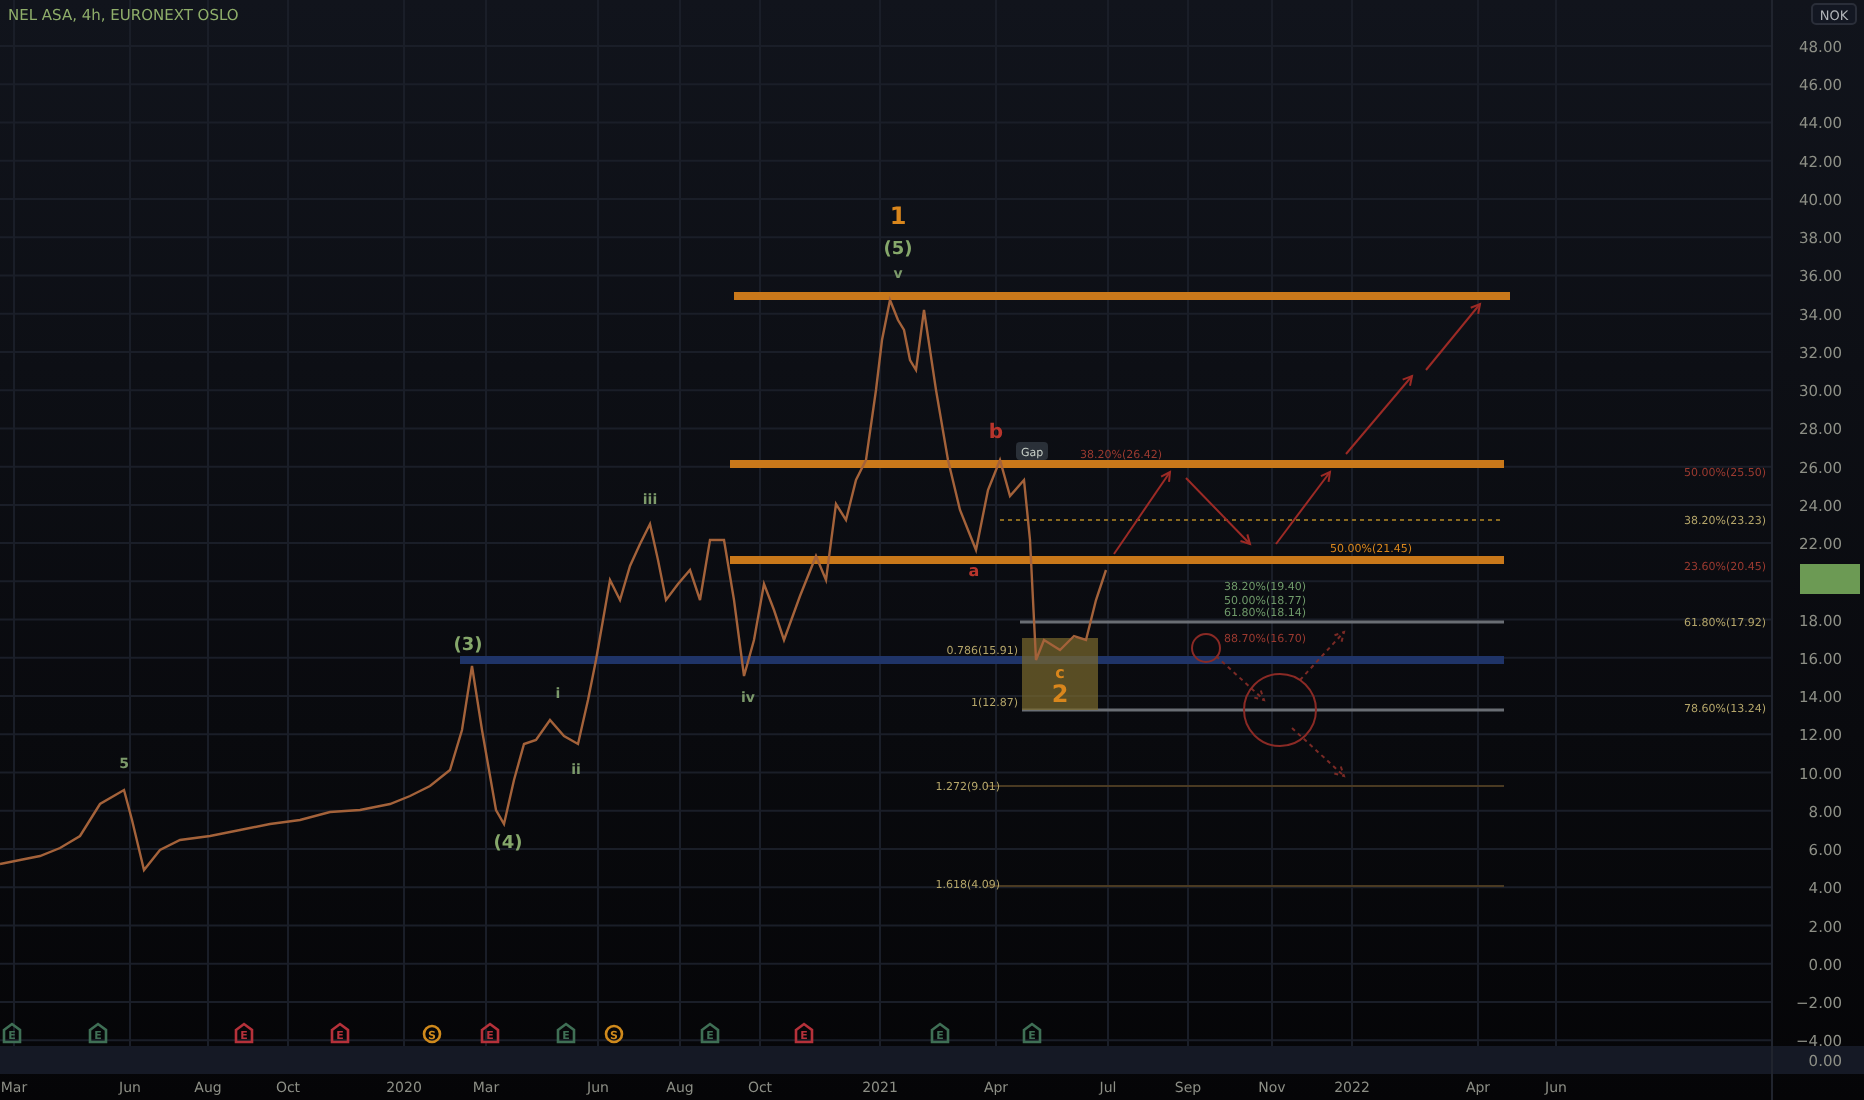 This screenshot has width=1864, height=1100. What do you see at coordinates (468, 646) in the screenshot?
I see `wave-label: (3)` at bounding box center [468, 646].